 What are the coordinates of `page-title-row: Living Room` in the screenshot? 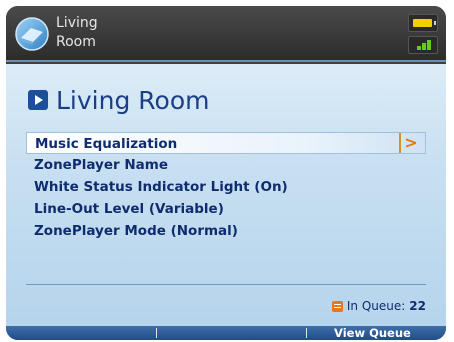 It's located at (118, 100).